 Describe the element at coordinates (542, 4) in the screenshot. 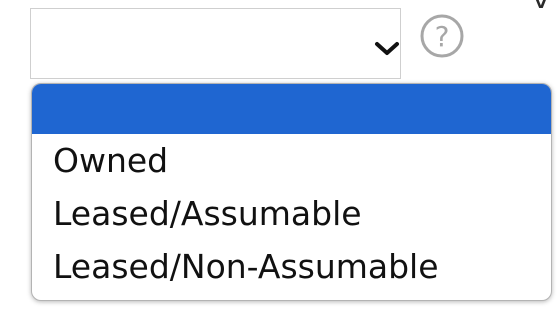

I see `label-fragment: y` at that location.